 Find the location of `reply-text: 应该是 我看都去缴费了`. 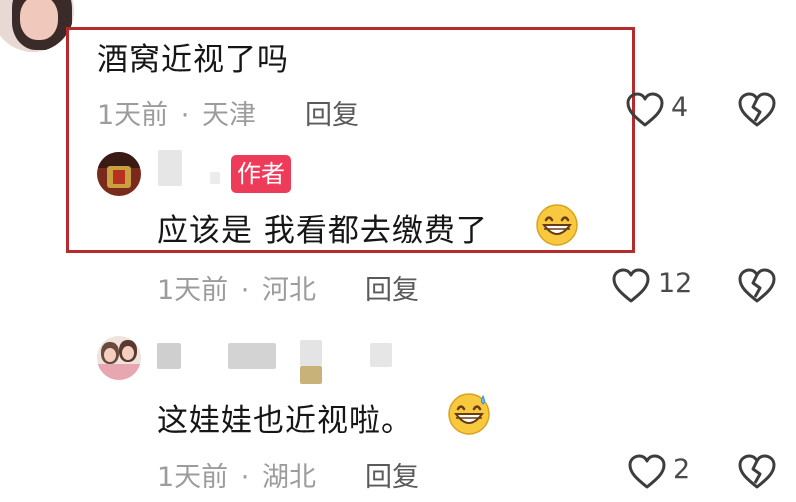

reply-text: 应该是 我看都去缴费了 is located at coordinates (322, 231).